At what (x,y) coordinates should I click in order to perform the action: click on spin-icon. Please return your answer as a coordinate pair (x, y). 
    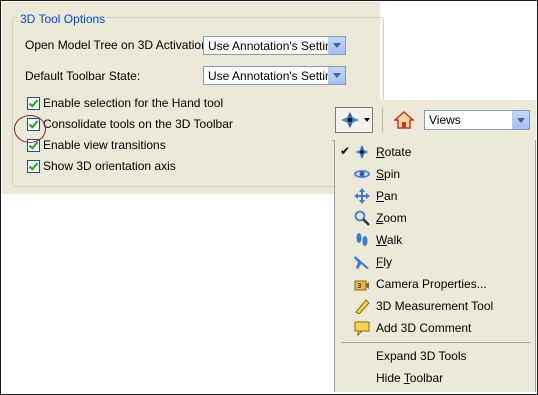
    Looking at the image, I should click on (362, 174).